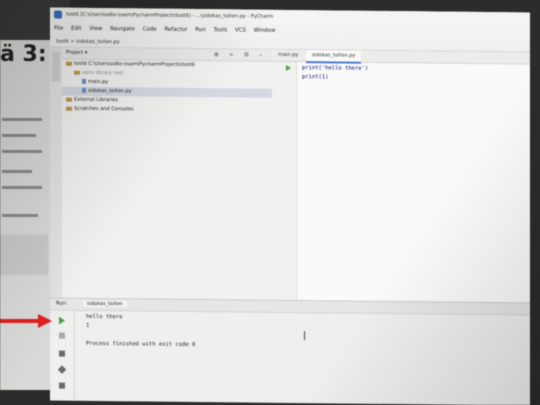 This screenshot has width=540, height=405. Describe the element at coordinates (304, 336) in the screenshot. I see `text-cursor` at that location.